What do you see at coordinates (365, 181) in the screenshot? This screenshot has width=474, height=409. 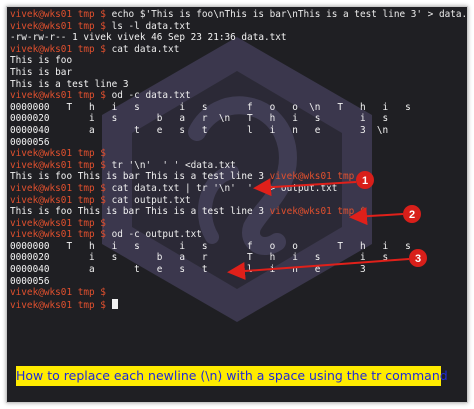 I see `marker-1-label: 1` at bounding box center [365, 181].